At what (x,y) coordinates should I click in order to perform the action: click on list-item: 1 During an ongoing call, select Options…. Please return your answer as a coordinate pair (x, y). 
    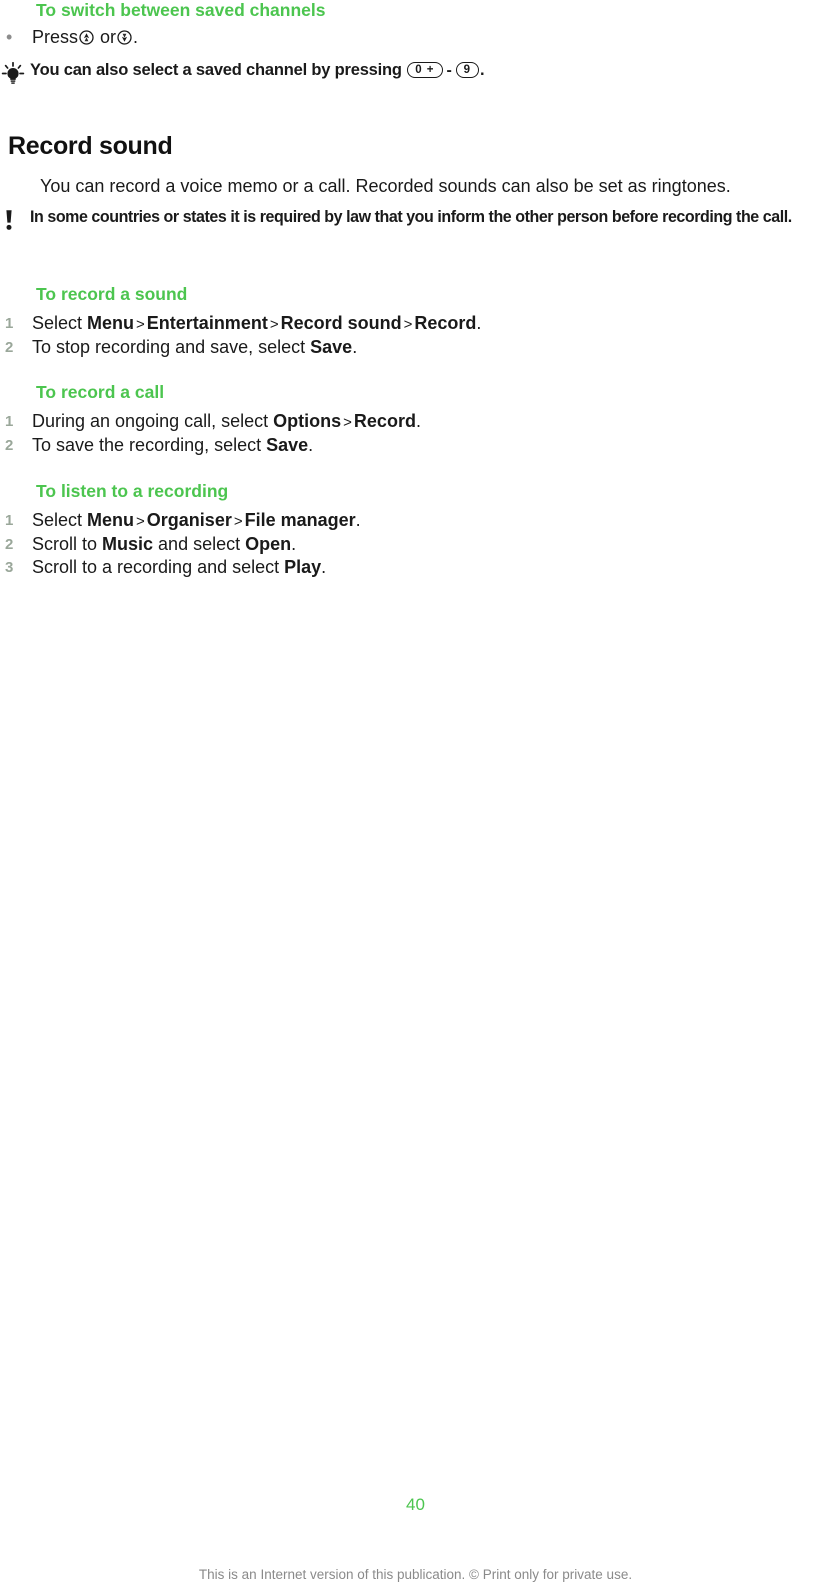
    Looking at the image, I should click on (400, 422).